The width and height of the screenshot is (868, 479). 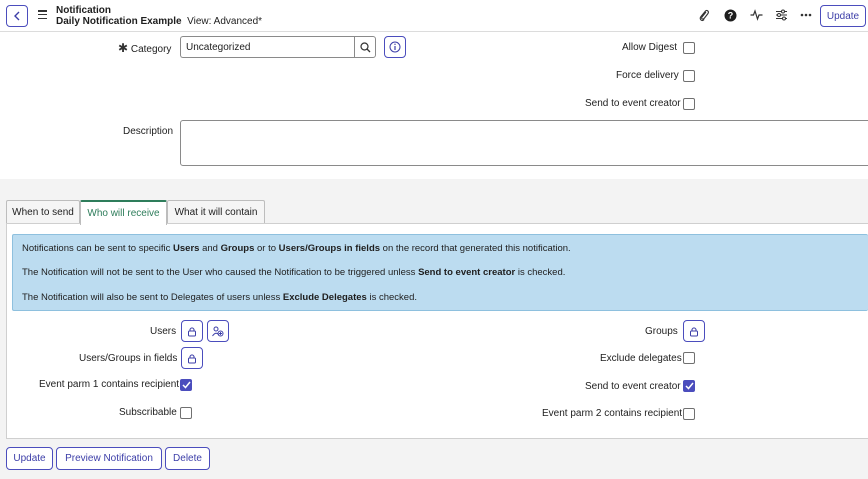 What do you see at coordinates (524, 143) in the screenshot?
I see `description-field` at bounding box center [524, 143].